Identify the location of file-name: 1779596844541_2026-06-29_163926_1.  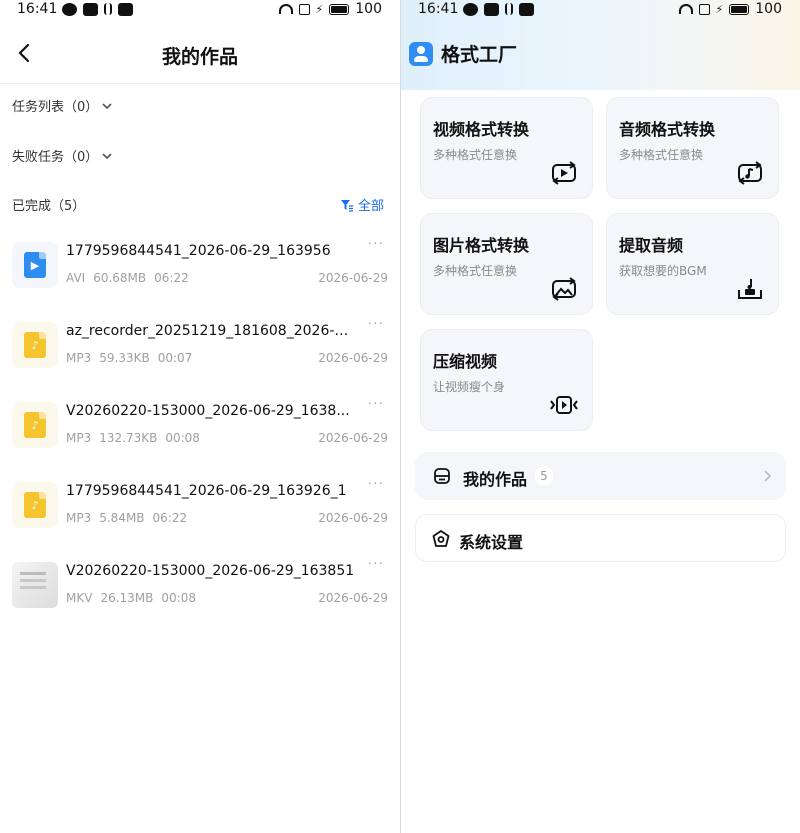
(206, 491).